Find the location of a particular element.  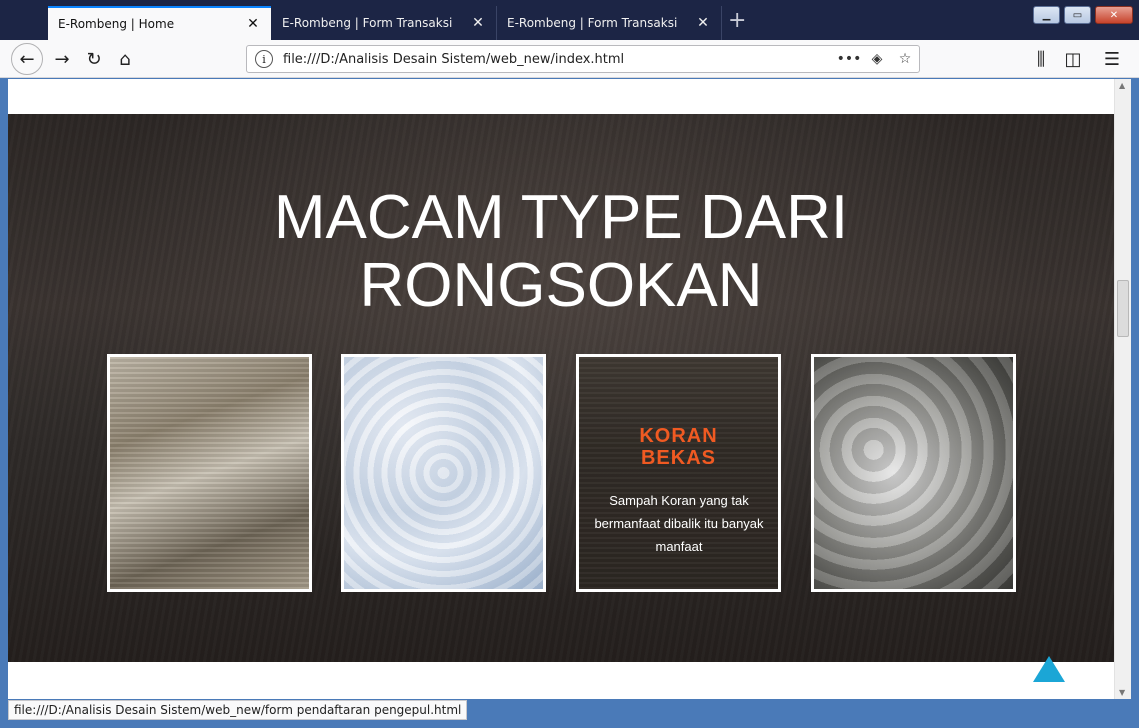

menu-icon: ☰ is located at coordinates (1112, 59).